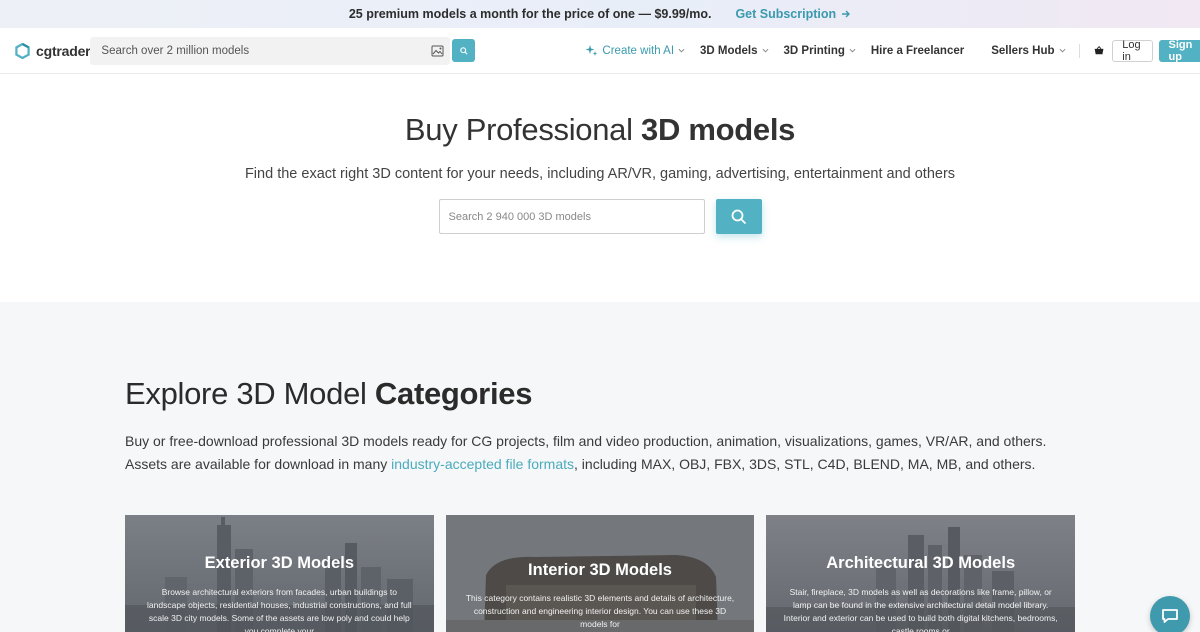 This screenshot has height=632, width=1200. Describe the element at coordinates (600, 570) in the screenshot. I see `category-card-title: Interior 3D Models` at that location.